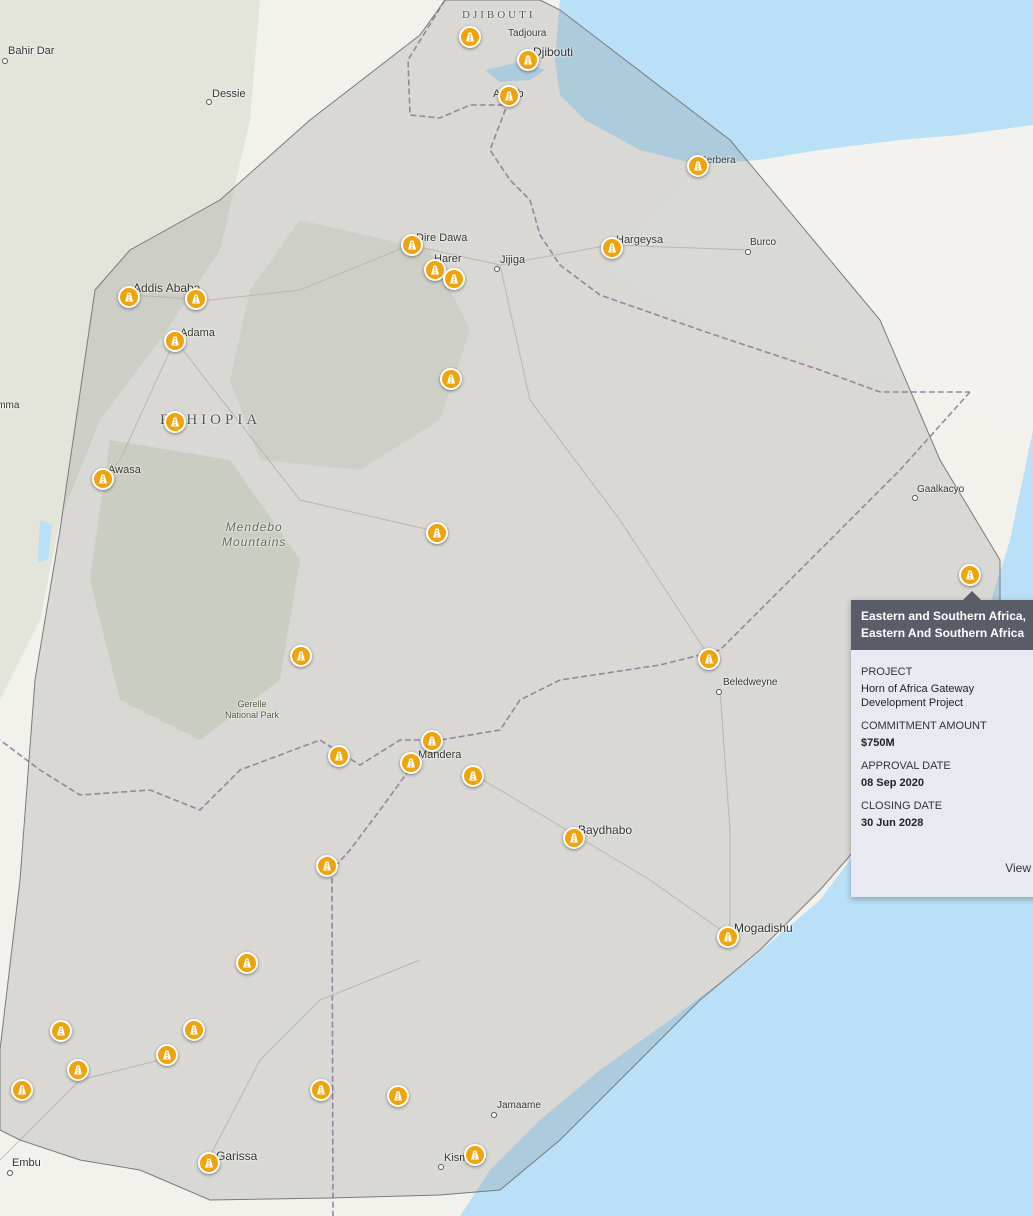 Image resolution: width=1033 pixels, height=1216 pixels. I want to click on city-label-djibouti: Djibouti, so click(553, 52).